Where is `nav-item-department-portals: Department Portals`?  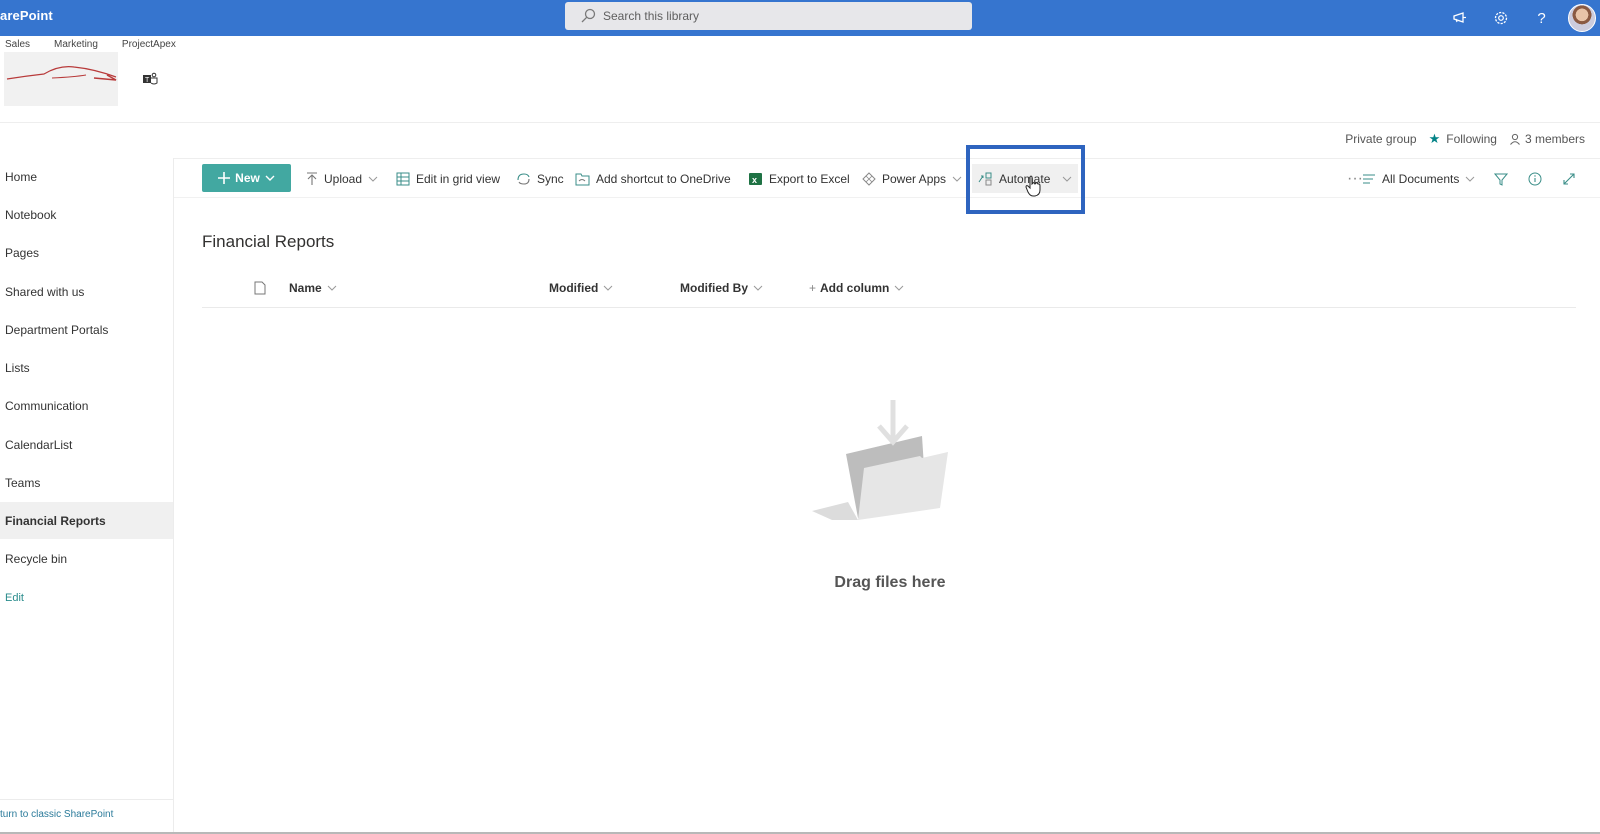 nav-item-department-portals: Department Portals is located at coordinates (86, 329).